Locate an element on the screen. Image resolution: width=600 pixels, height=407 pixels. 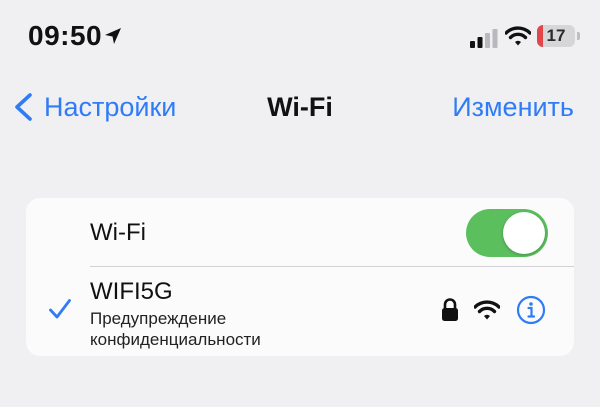
cellular-signal-icon is located at coordinates (484, 38).